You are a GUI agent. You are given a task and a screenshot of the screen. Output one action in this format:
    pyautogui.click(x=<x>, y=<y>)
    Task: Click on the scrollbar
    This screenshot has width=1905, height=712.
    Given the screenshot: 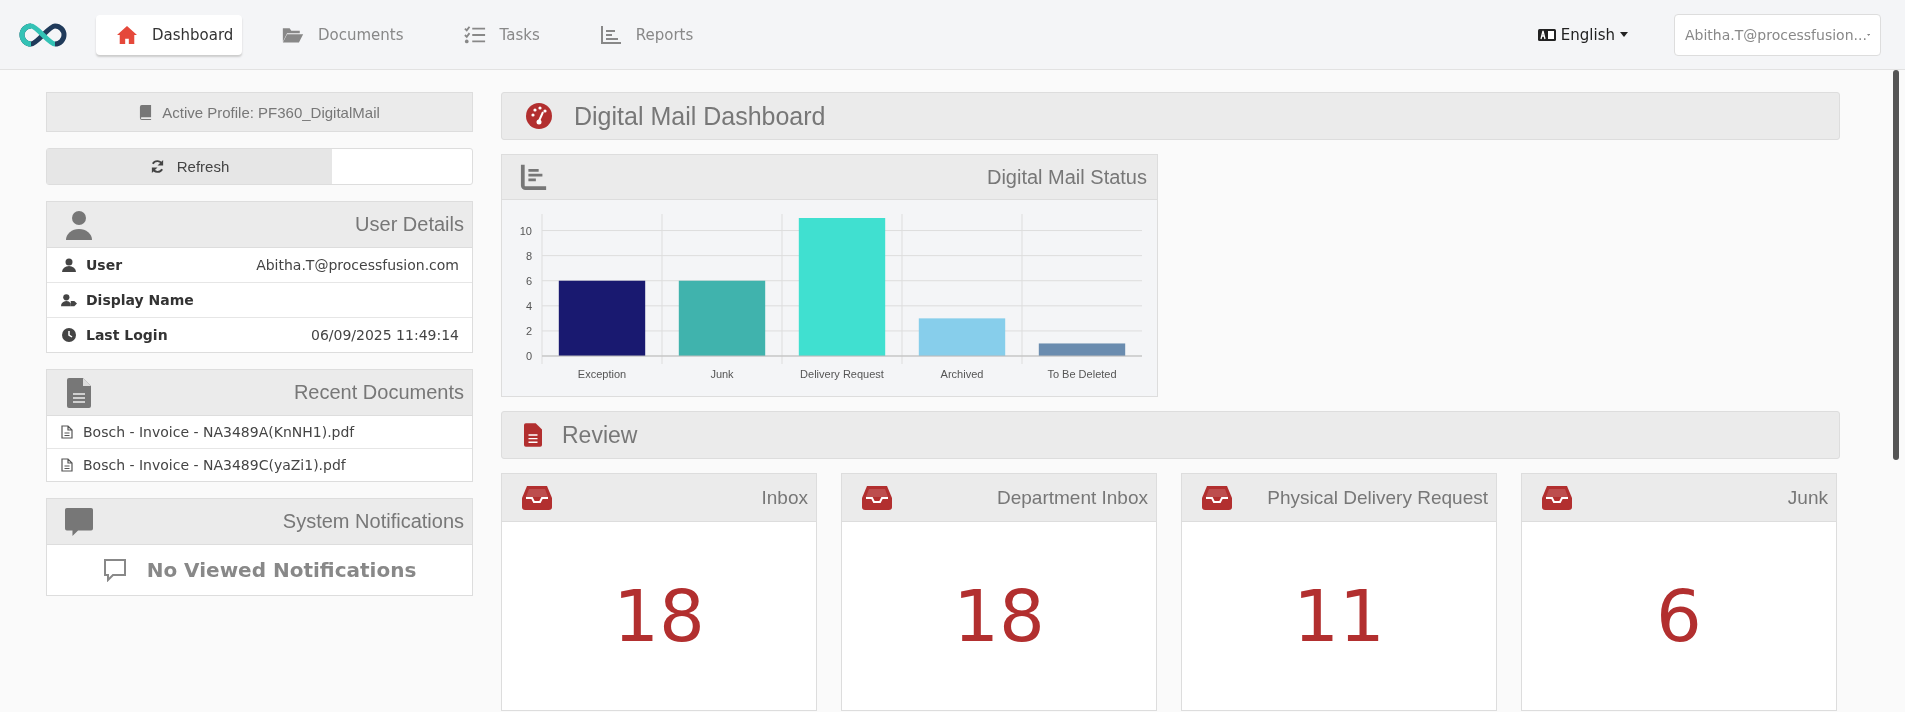 What is the action you would take?
    pyautogui.click(x=1896, y=265)
    